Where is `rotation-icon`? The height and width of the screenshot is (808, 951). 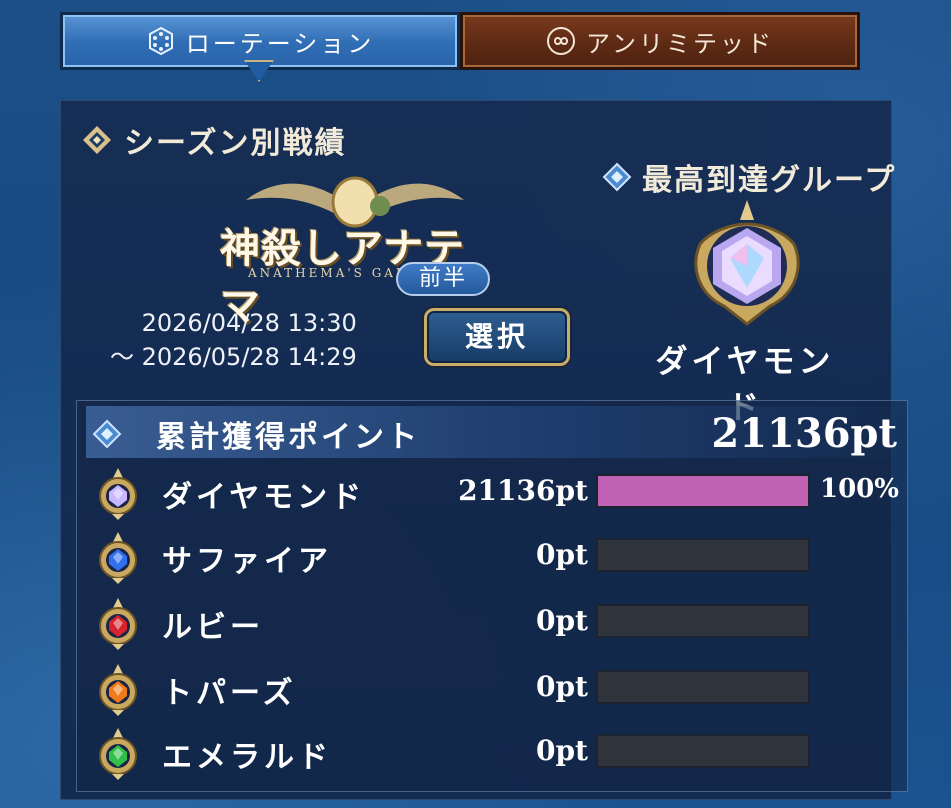 rotation-icon is located at coordinates (160, 41).